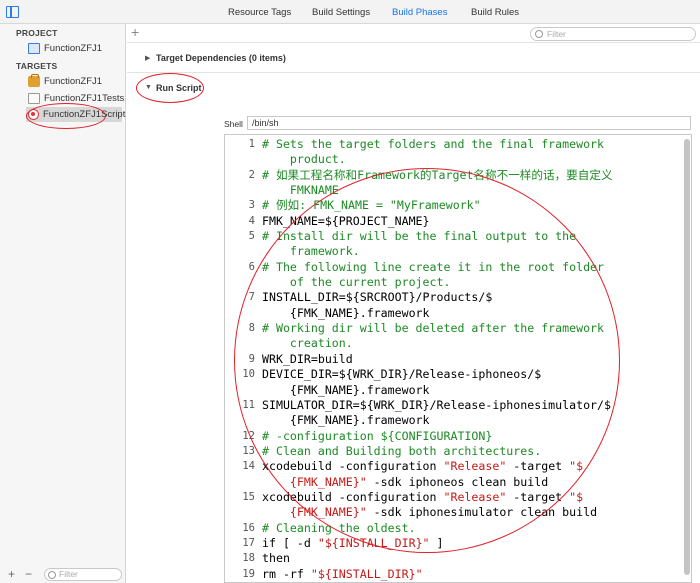 This screenshot has width=700, height=583. I want to click on tab-build-rules: Build Rules, so click(495, 12).